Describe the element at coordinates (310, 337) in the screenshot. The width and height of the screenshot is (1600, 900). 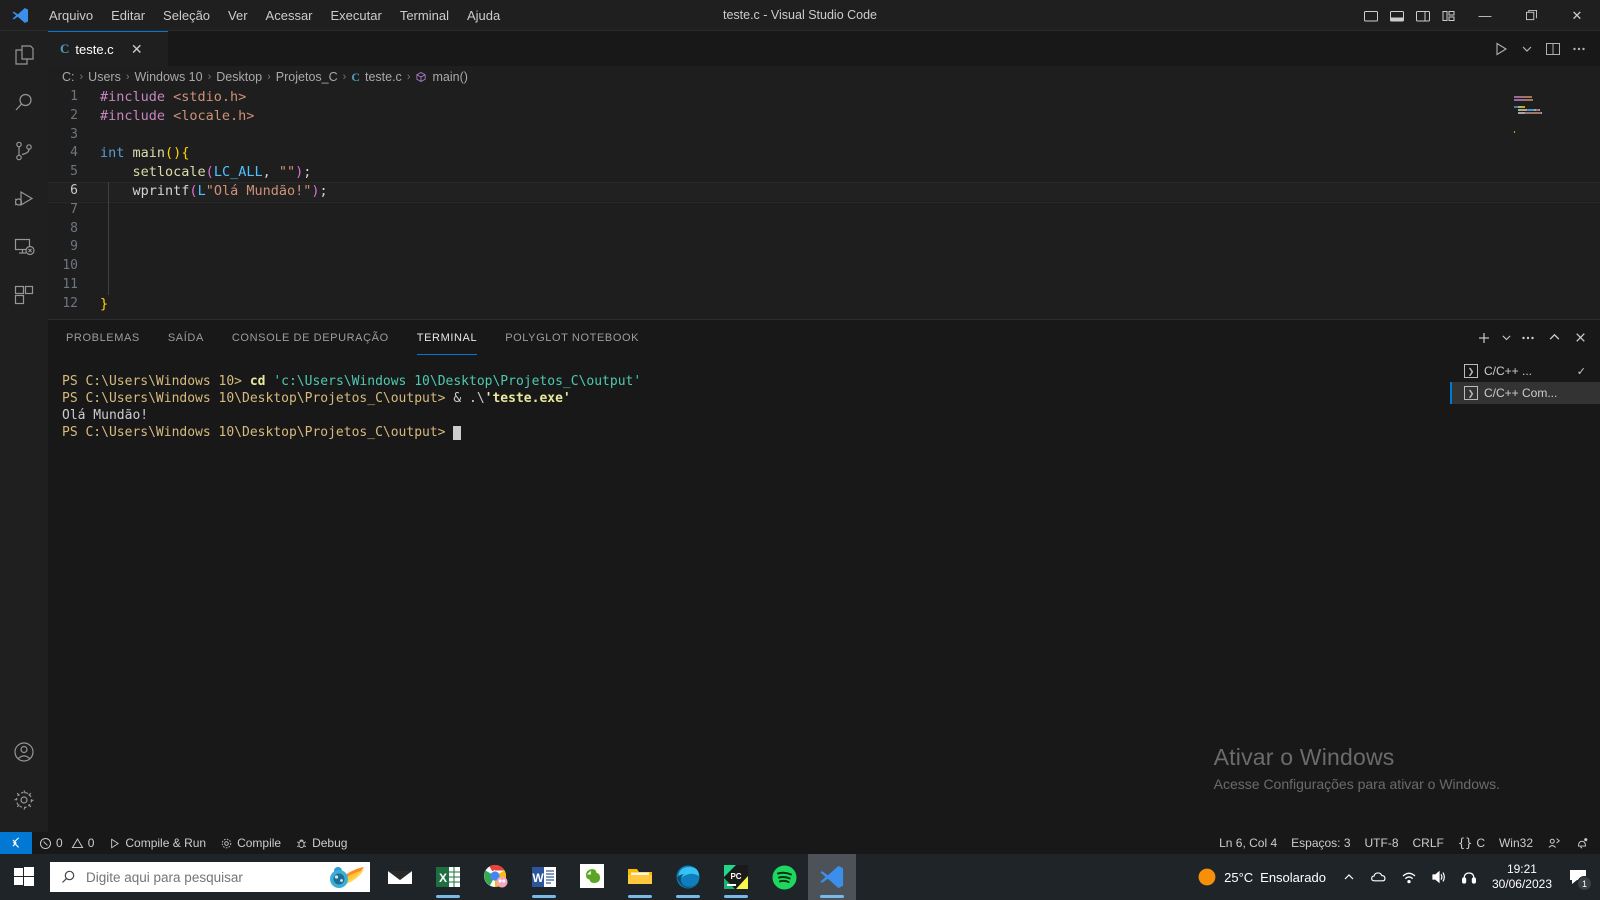
I see `panel-tab-console-de-depuração: CONSOLE DE DEPURAÇÃO` at that location.